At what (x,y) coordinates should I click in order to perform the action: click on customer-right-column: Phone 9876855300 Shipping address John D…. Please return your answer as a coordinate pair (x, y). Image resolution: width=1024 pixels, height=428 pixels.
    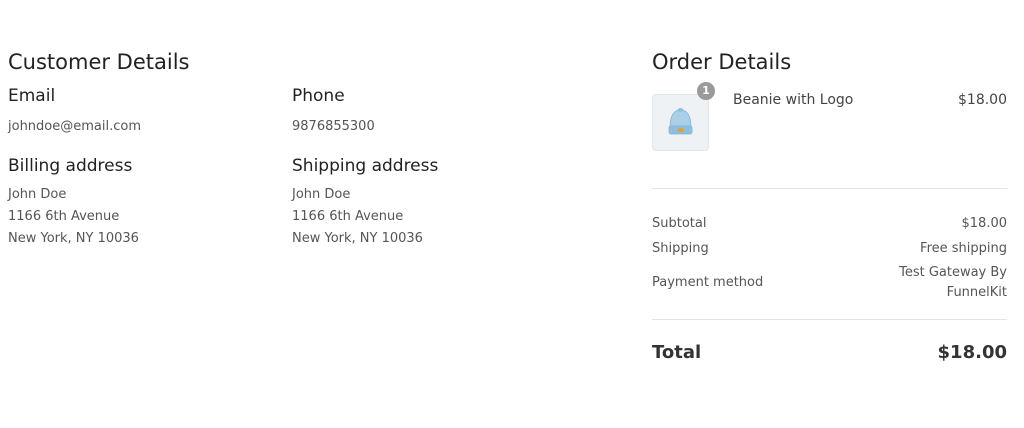
    Looking at the image, I should click on (427, 167).